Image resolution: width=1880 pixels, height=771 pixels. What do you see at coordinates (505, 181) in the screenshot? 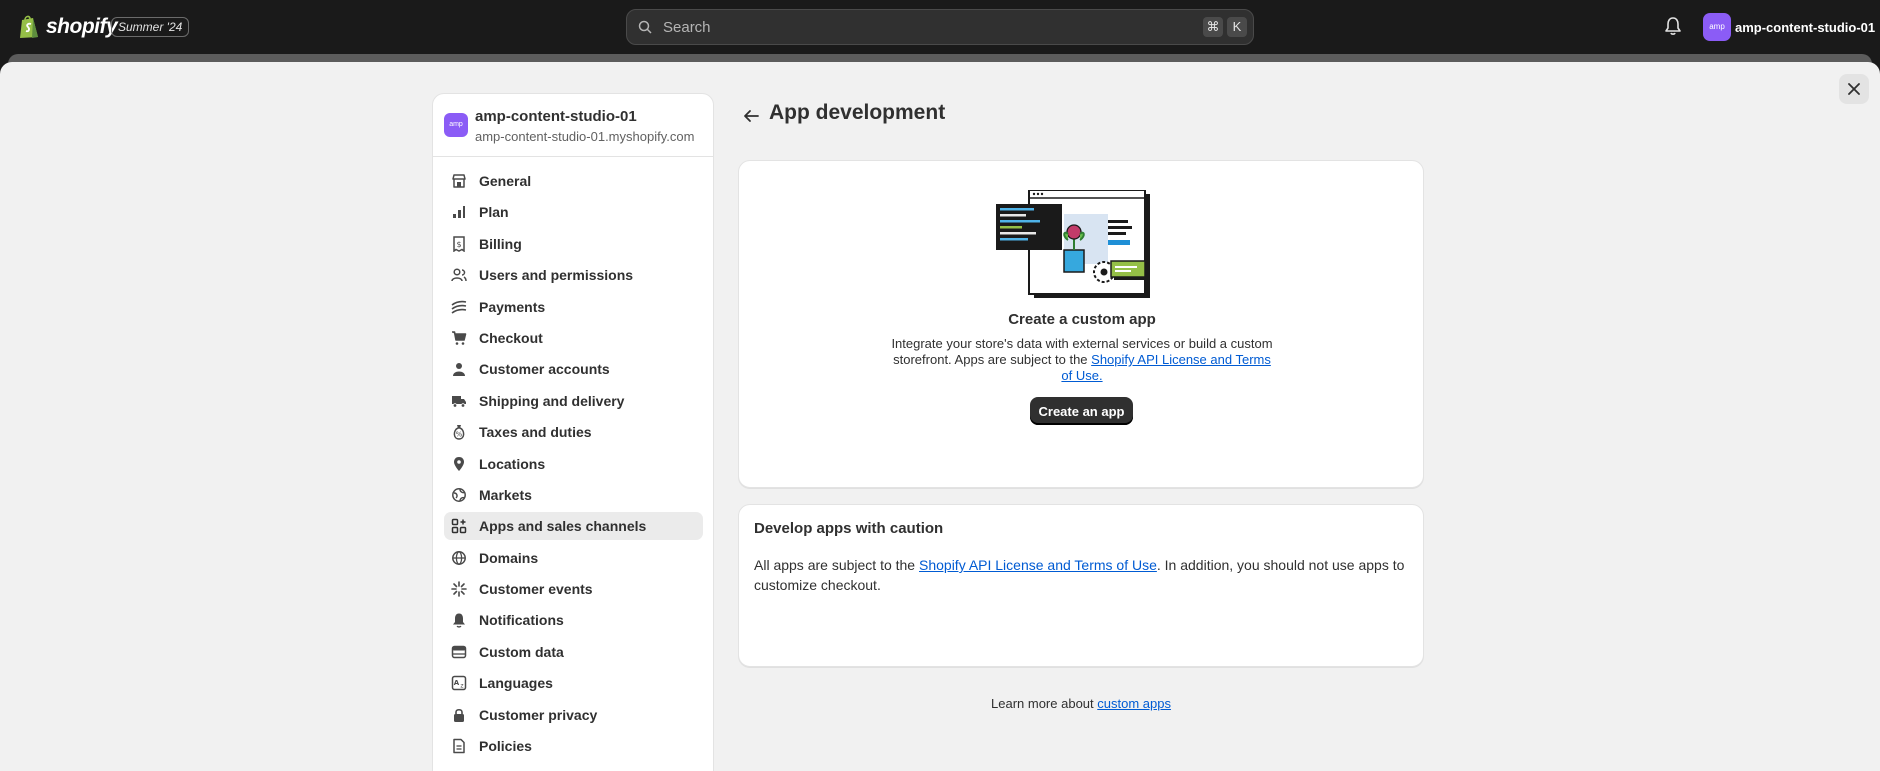
I see `sidebar-item-label: General` at bounding box center [505, 181].